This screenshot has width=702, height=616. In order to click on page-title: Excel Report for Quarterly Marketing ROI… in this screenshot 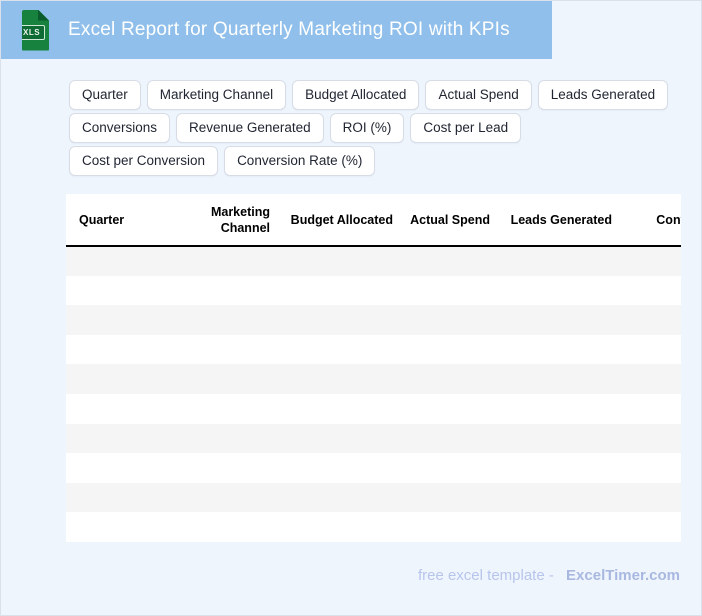, I will do `click(289, 29)`.